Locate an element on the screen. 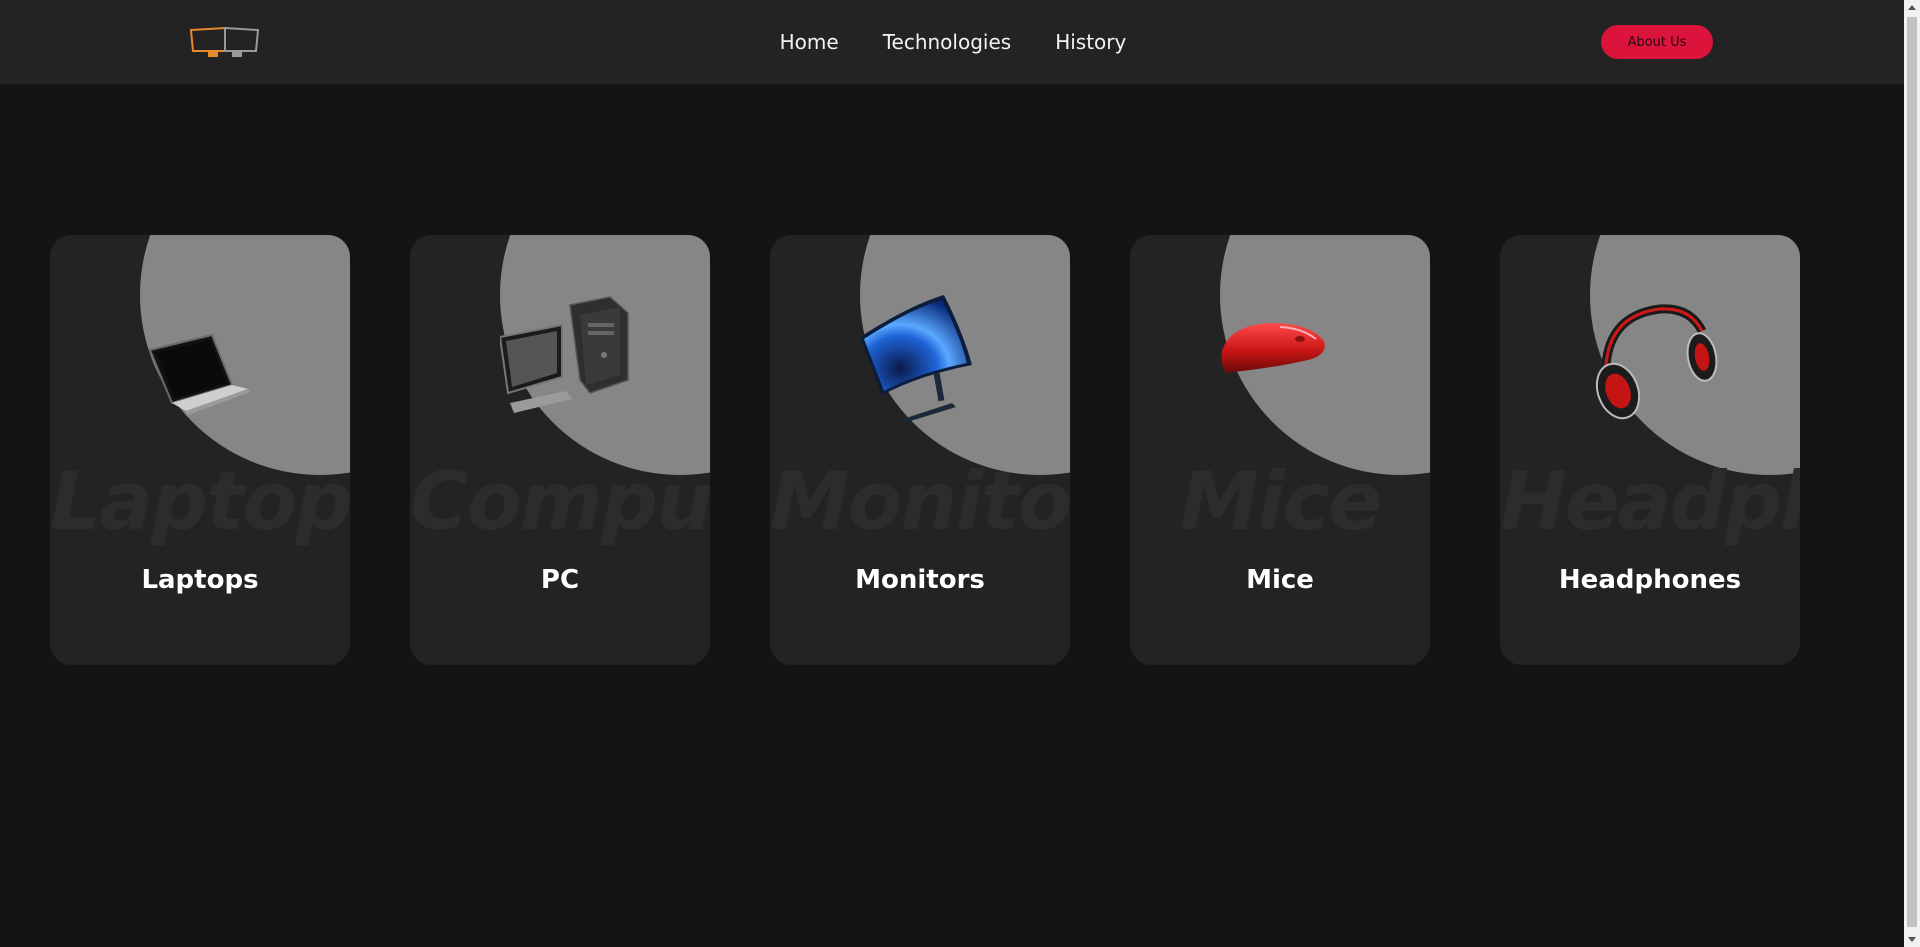 The image size is (1920, 947). category-card-mice: Mice Mice is located at coordinates (1280, 450).